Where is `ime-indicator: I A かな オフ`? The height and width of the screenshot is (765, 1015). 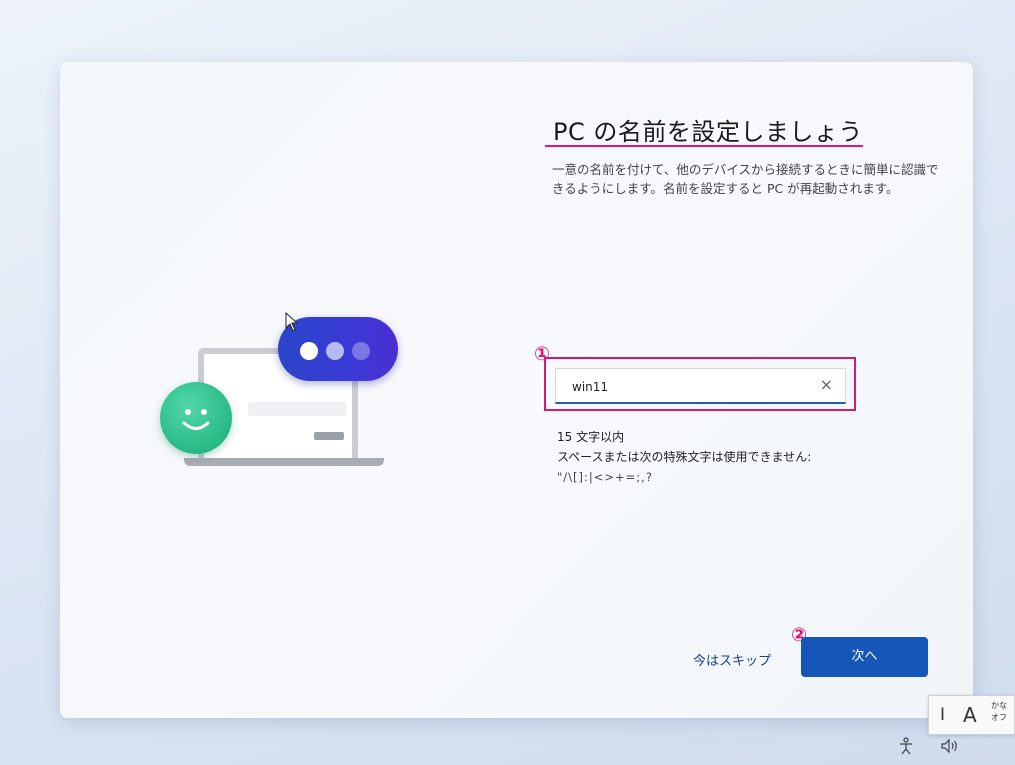 ime-indicator: I A かな オフ is located at coordinates (971, 715).